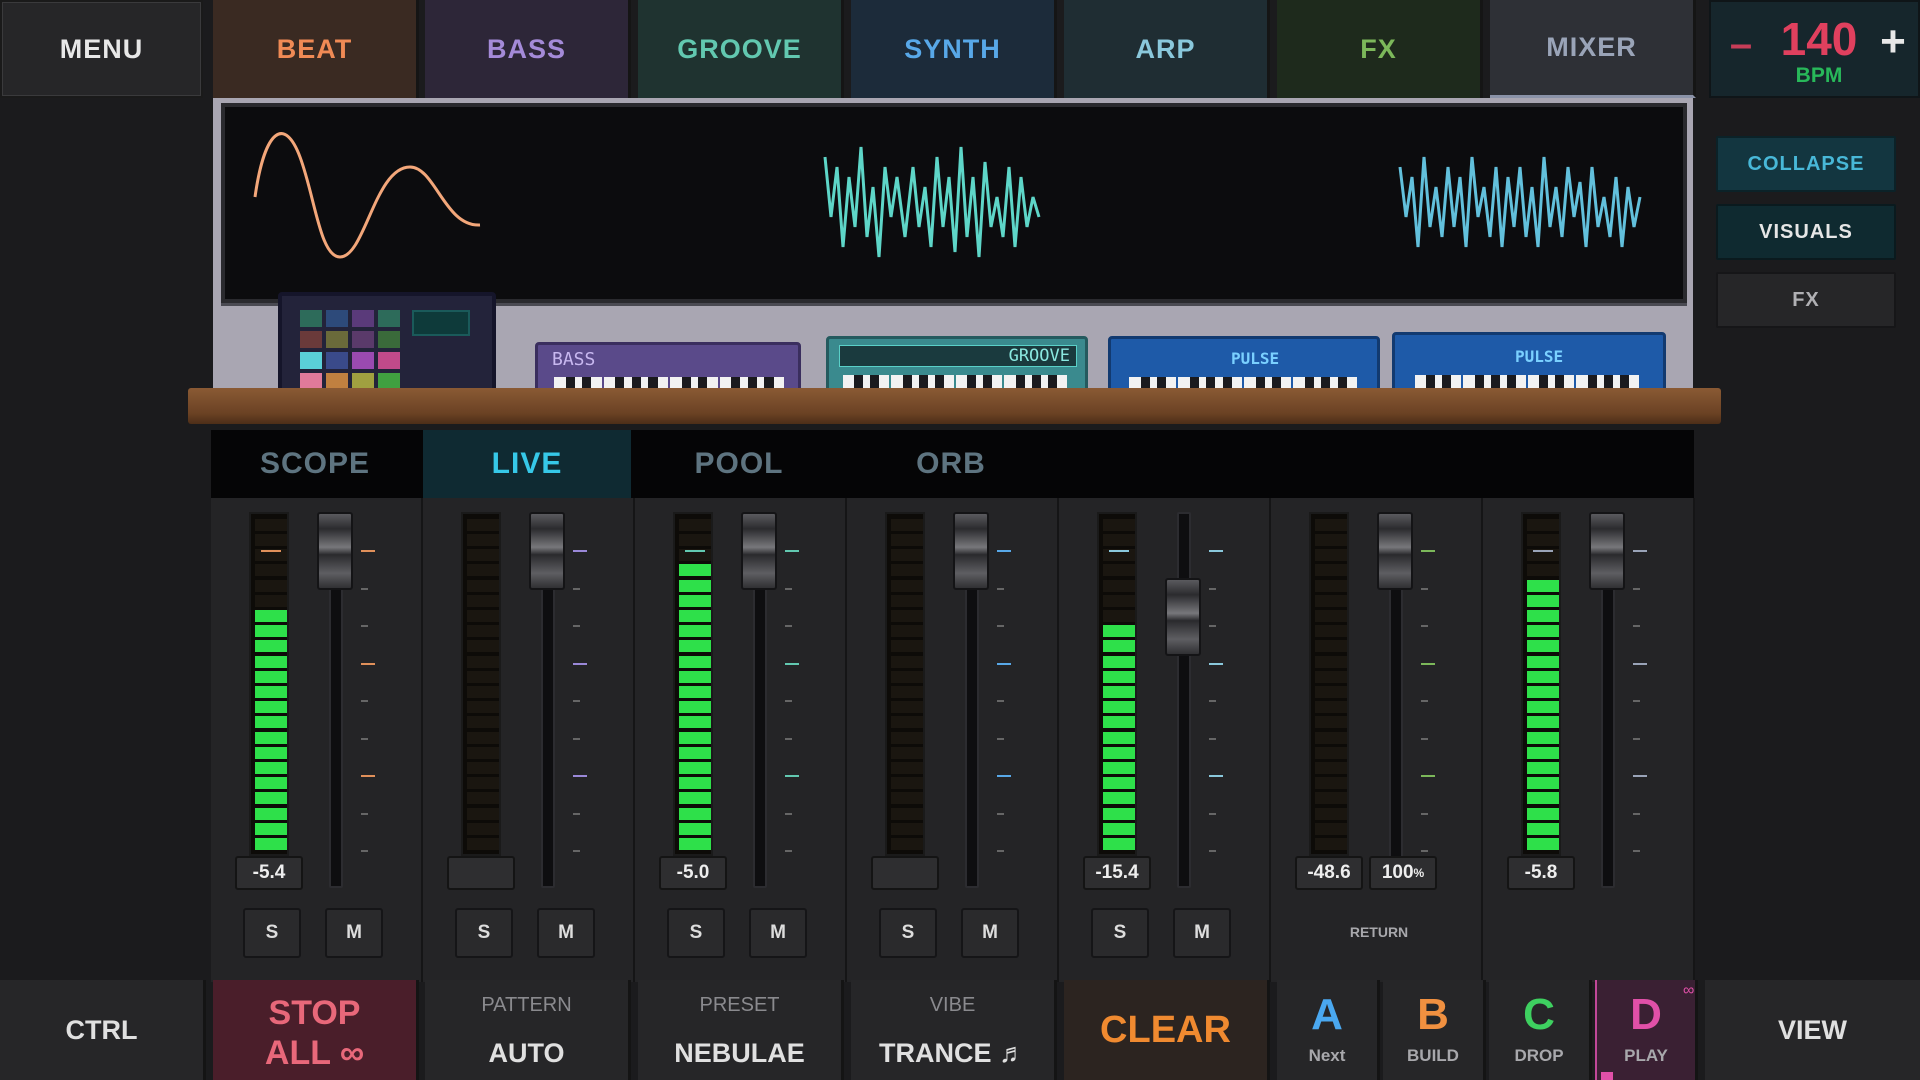 This screenshot has width=1920, height=1080. Describe the element at coordinates (316, 49) in the screenshot. I see `tab-beat: BEAT` at that location.